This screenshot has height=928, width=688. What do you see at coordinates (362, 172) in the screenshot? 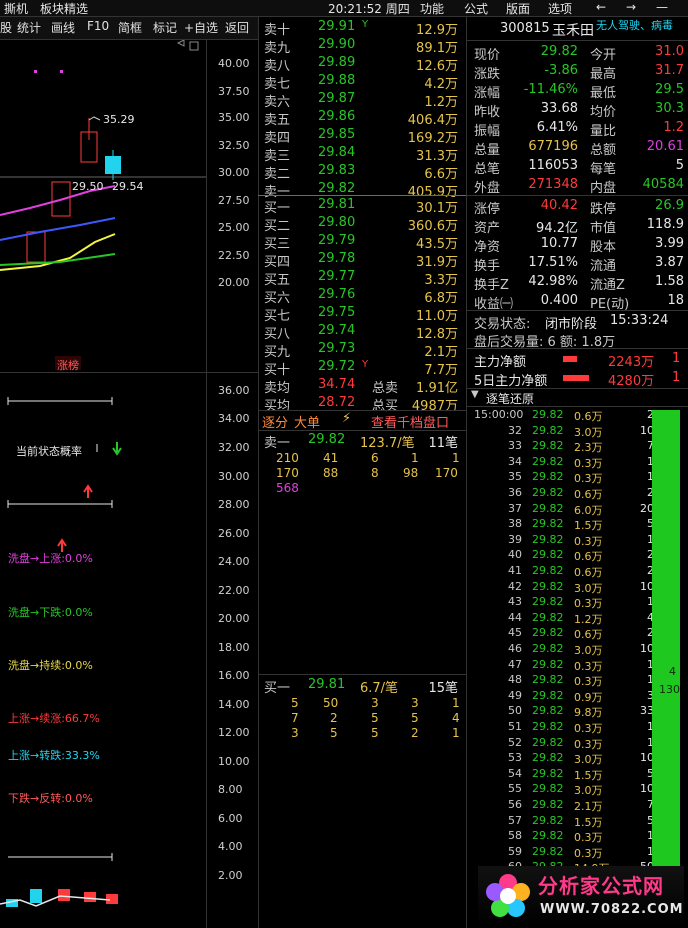
I see `ask-row: 卖二 29.83 6.6万` at bounding box center [362, 172].